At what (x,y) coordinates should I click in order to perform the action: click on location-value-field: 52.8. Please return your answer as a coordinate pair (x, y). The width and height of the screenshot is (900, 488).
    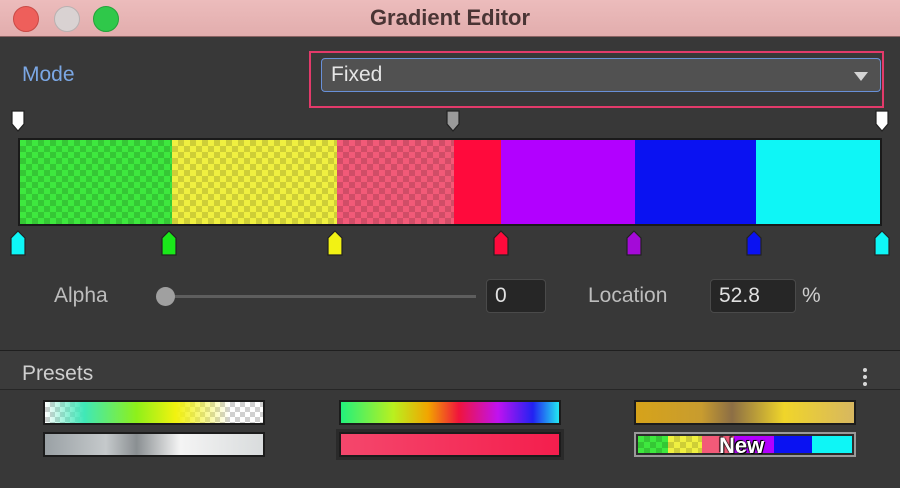
    Looking at the image, I should click on (753, 296).